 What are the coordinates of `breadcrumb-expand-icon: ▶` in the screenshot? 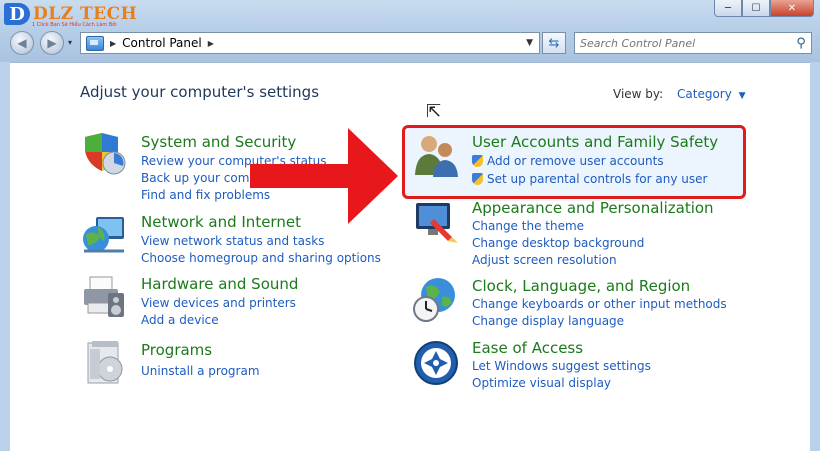 It's located at (211, 43).